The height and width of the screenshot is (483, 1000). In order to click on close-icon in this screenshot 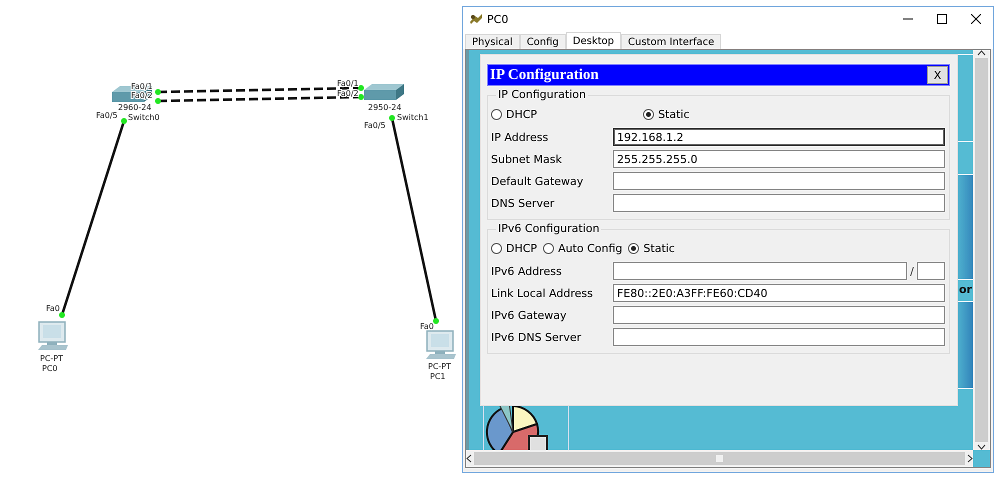, I will do `click(976, 19)`.